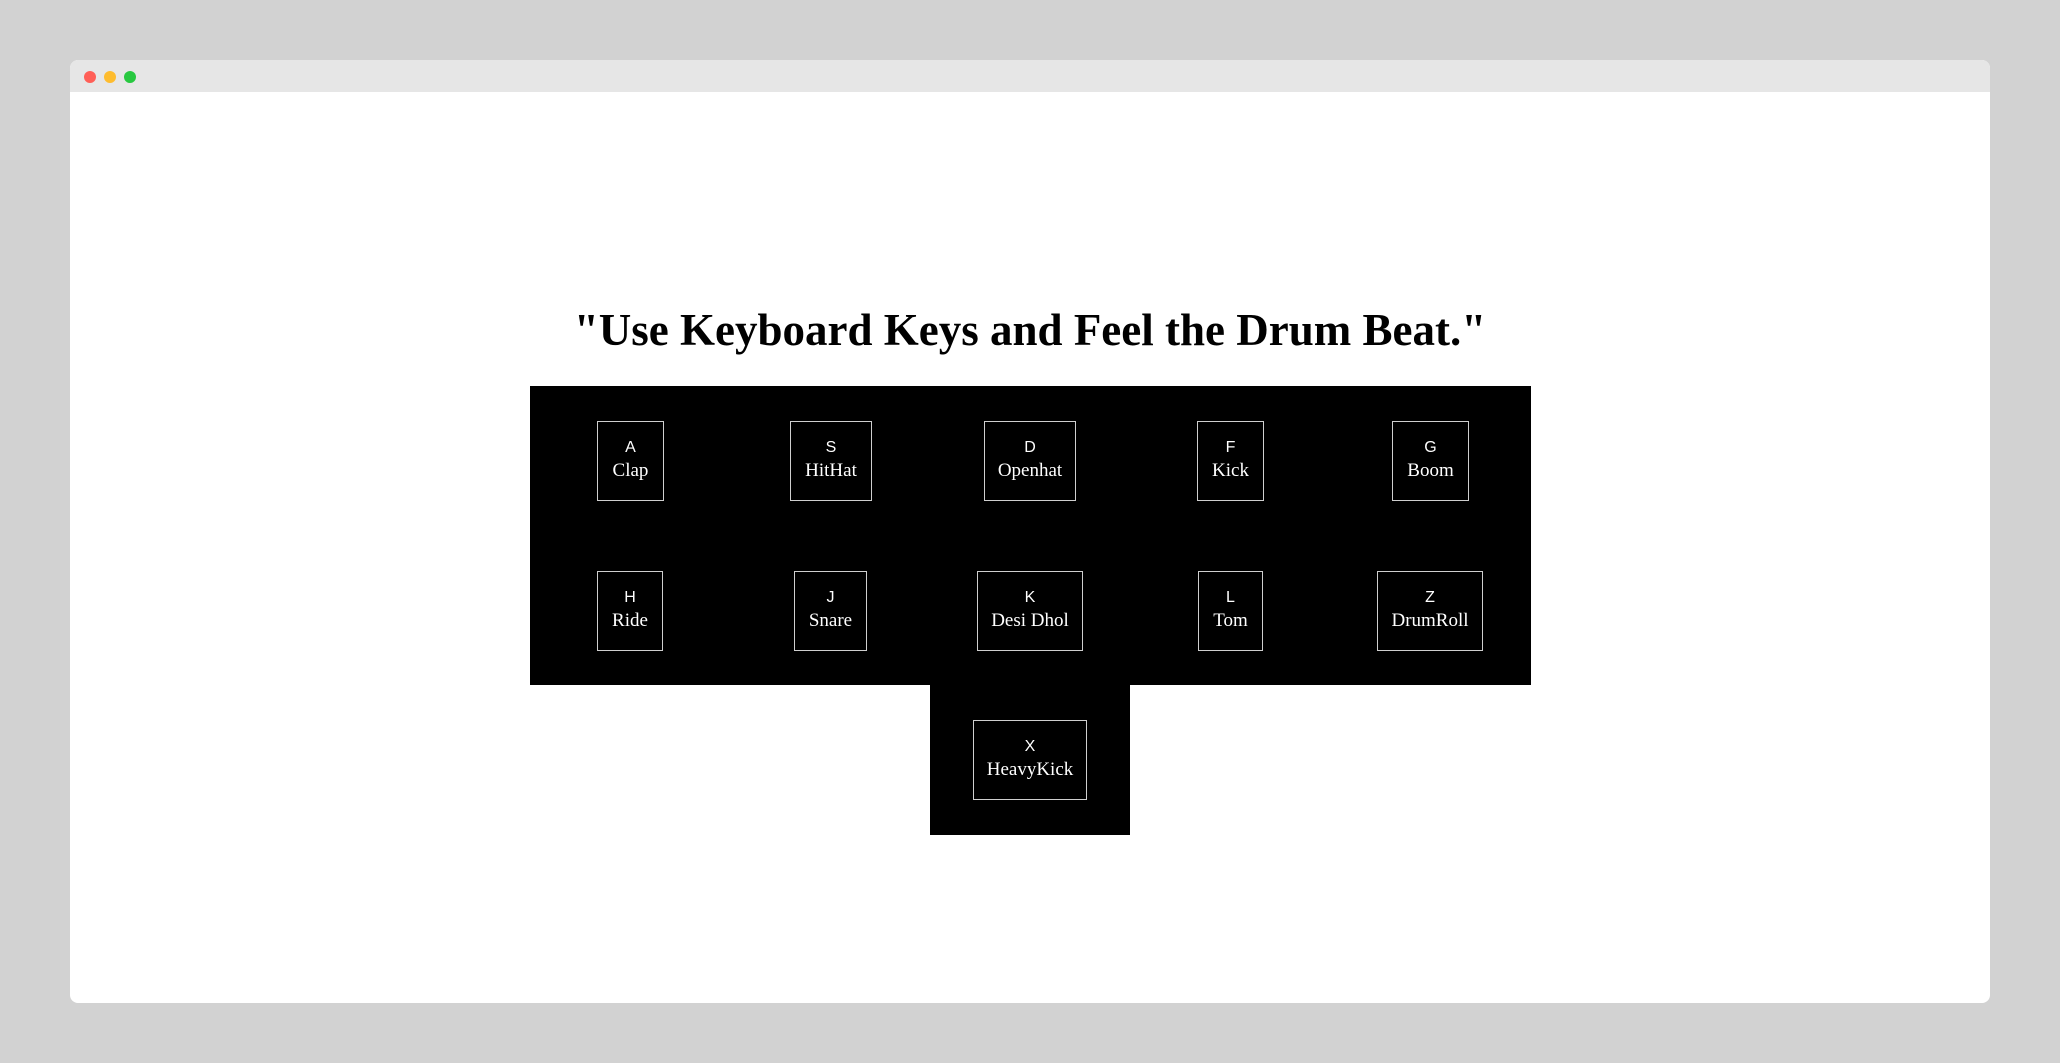  I want to click on drum-key-s: S HitHat, so click(831, 461).